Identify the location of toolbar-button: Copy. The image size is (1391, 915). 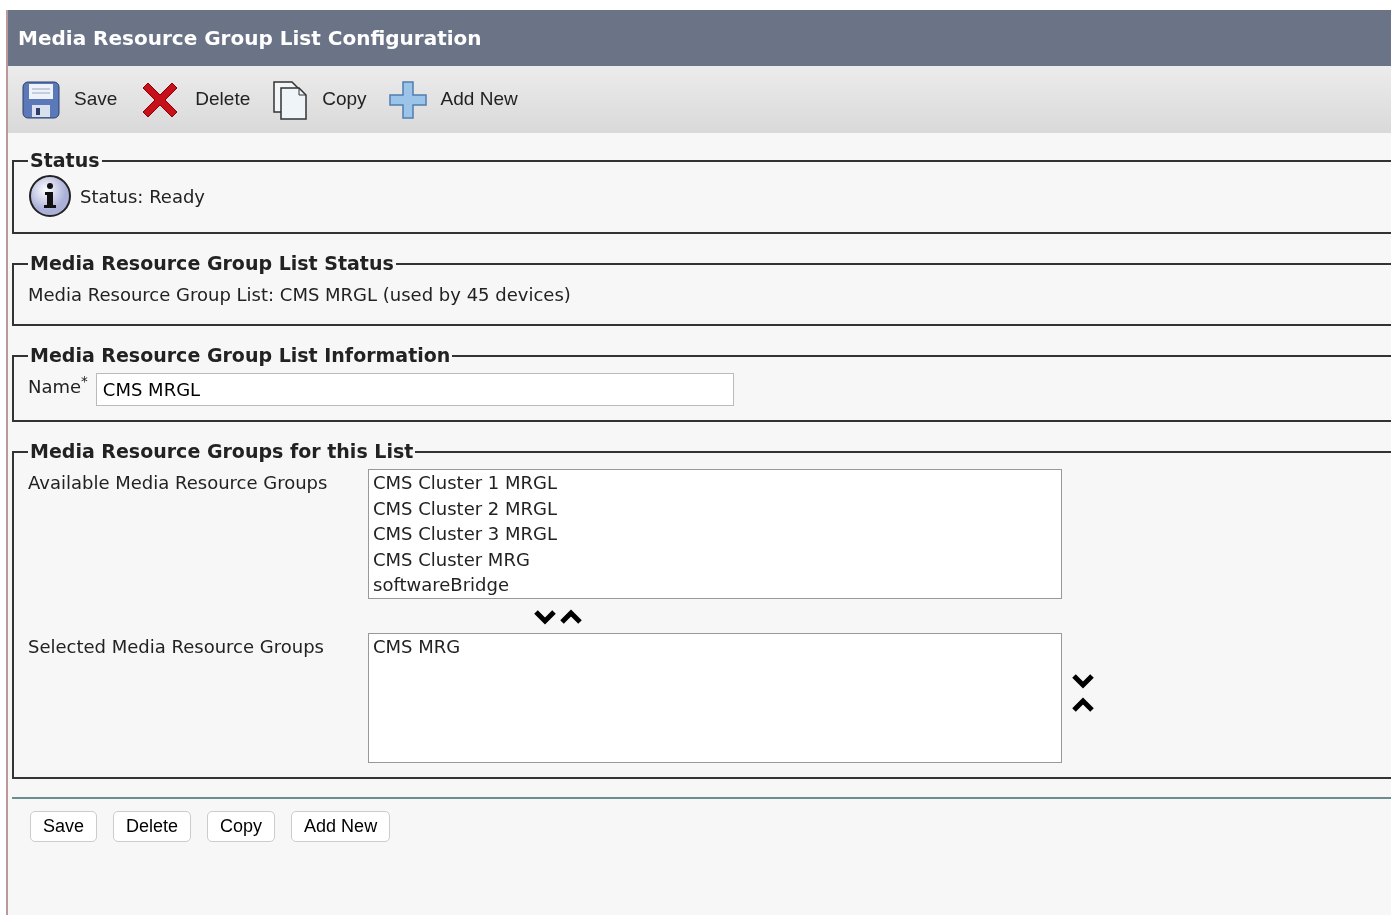
(319, 99).